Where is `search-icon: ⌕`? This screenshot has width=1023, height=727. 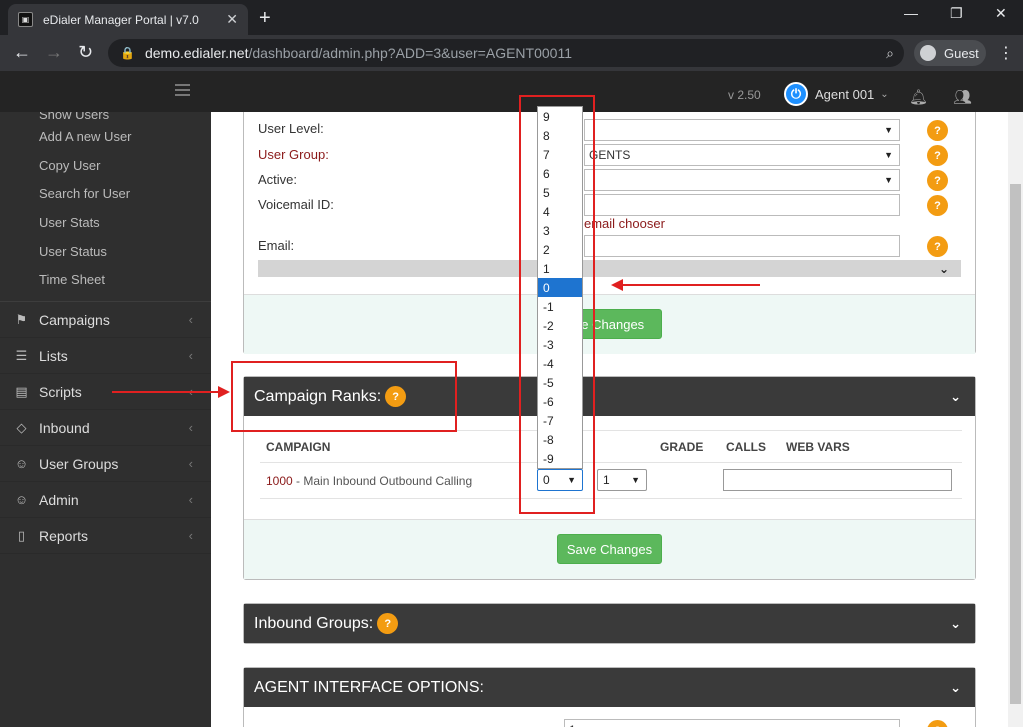 search-icon: ⌕ is located at coordinates (890, 53).